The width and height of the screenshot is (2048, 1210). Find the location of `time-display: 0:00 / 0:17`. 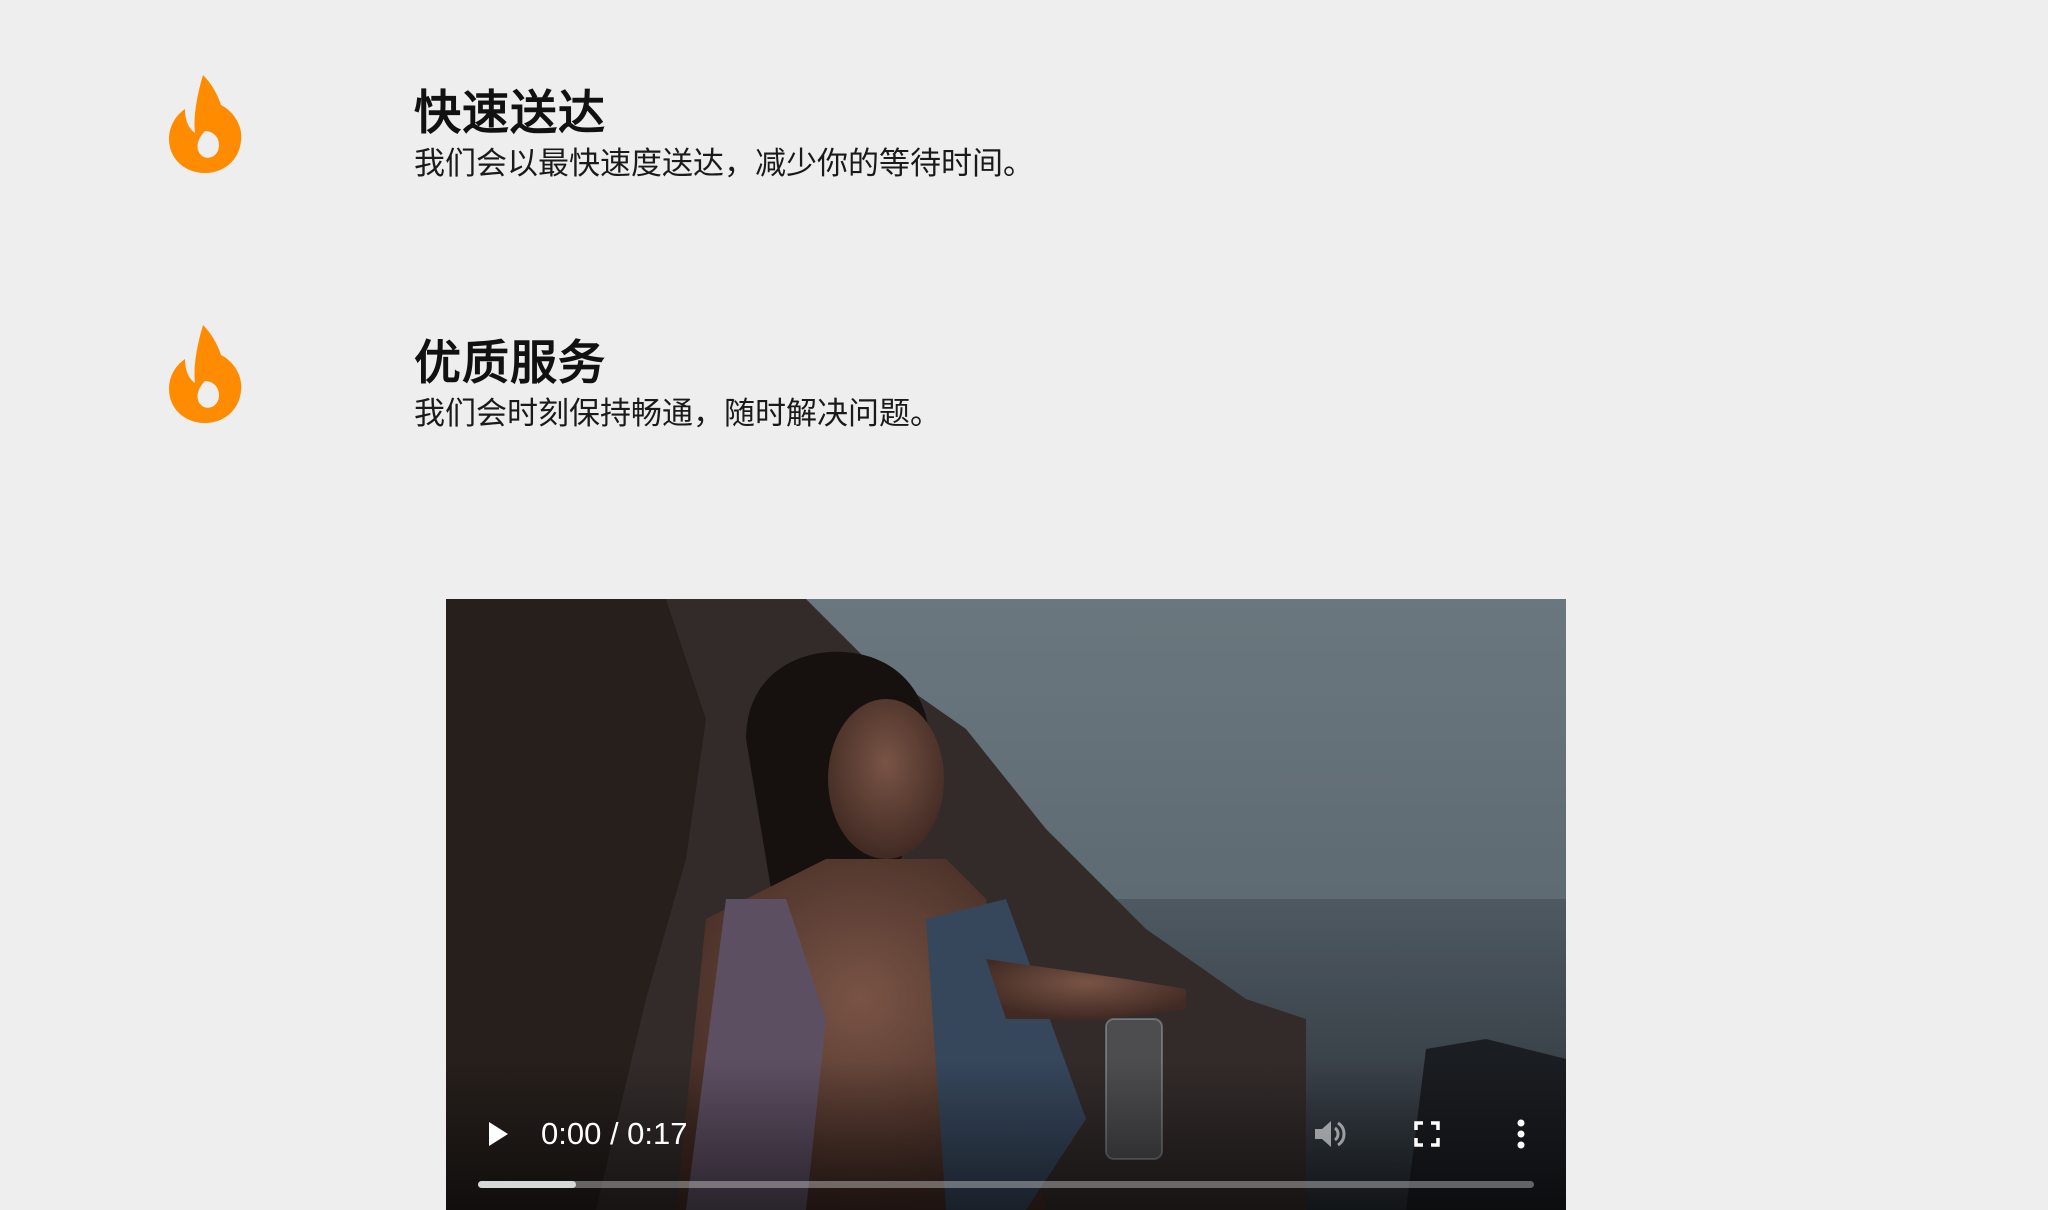

time-display: 0:00 / 0:17 is located at coordinates (614, 1133).